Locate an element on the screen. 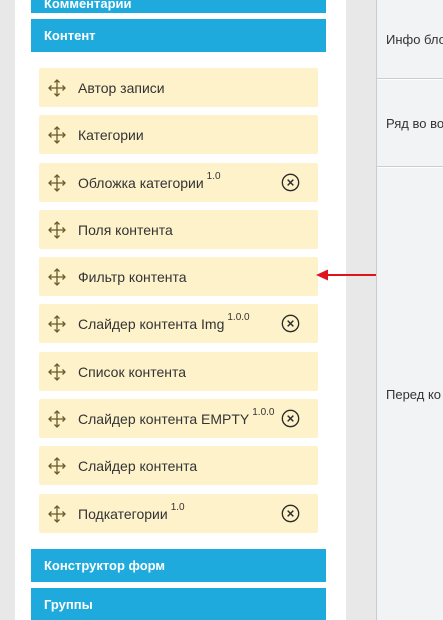 The image size is (443, 620). category-label: Контент is located at coordinates (70, 35).